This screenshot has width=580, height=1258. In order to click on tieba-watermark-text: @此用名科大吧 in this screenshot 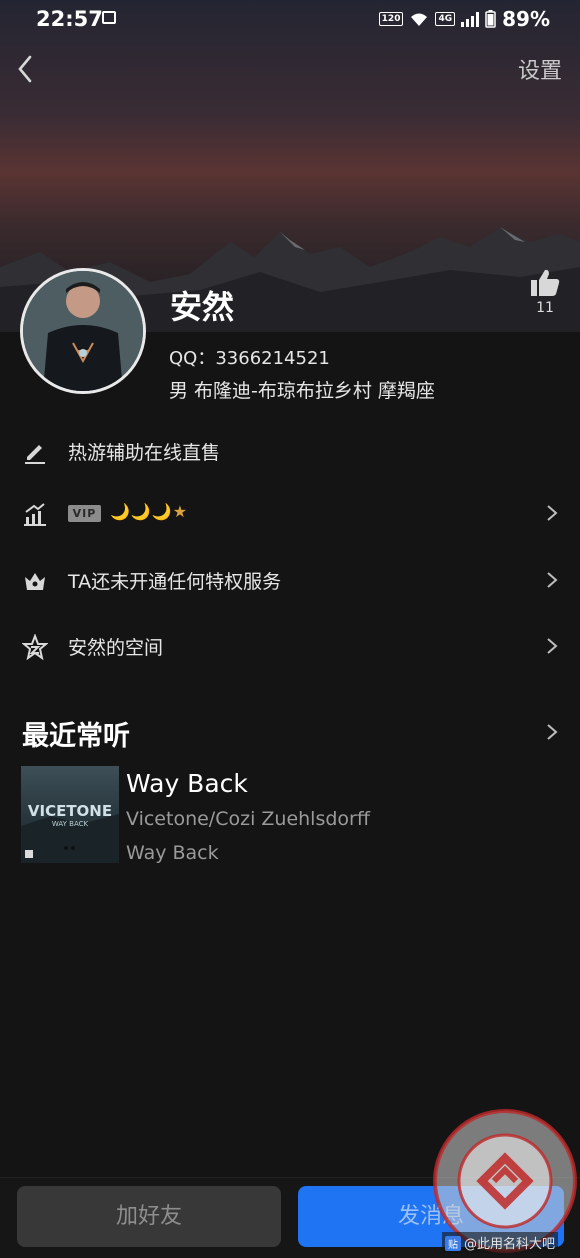, I will do `click(510, 1244)`.